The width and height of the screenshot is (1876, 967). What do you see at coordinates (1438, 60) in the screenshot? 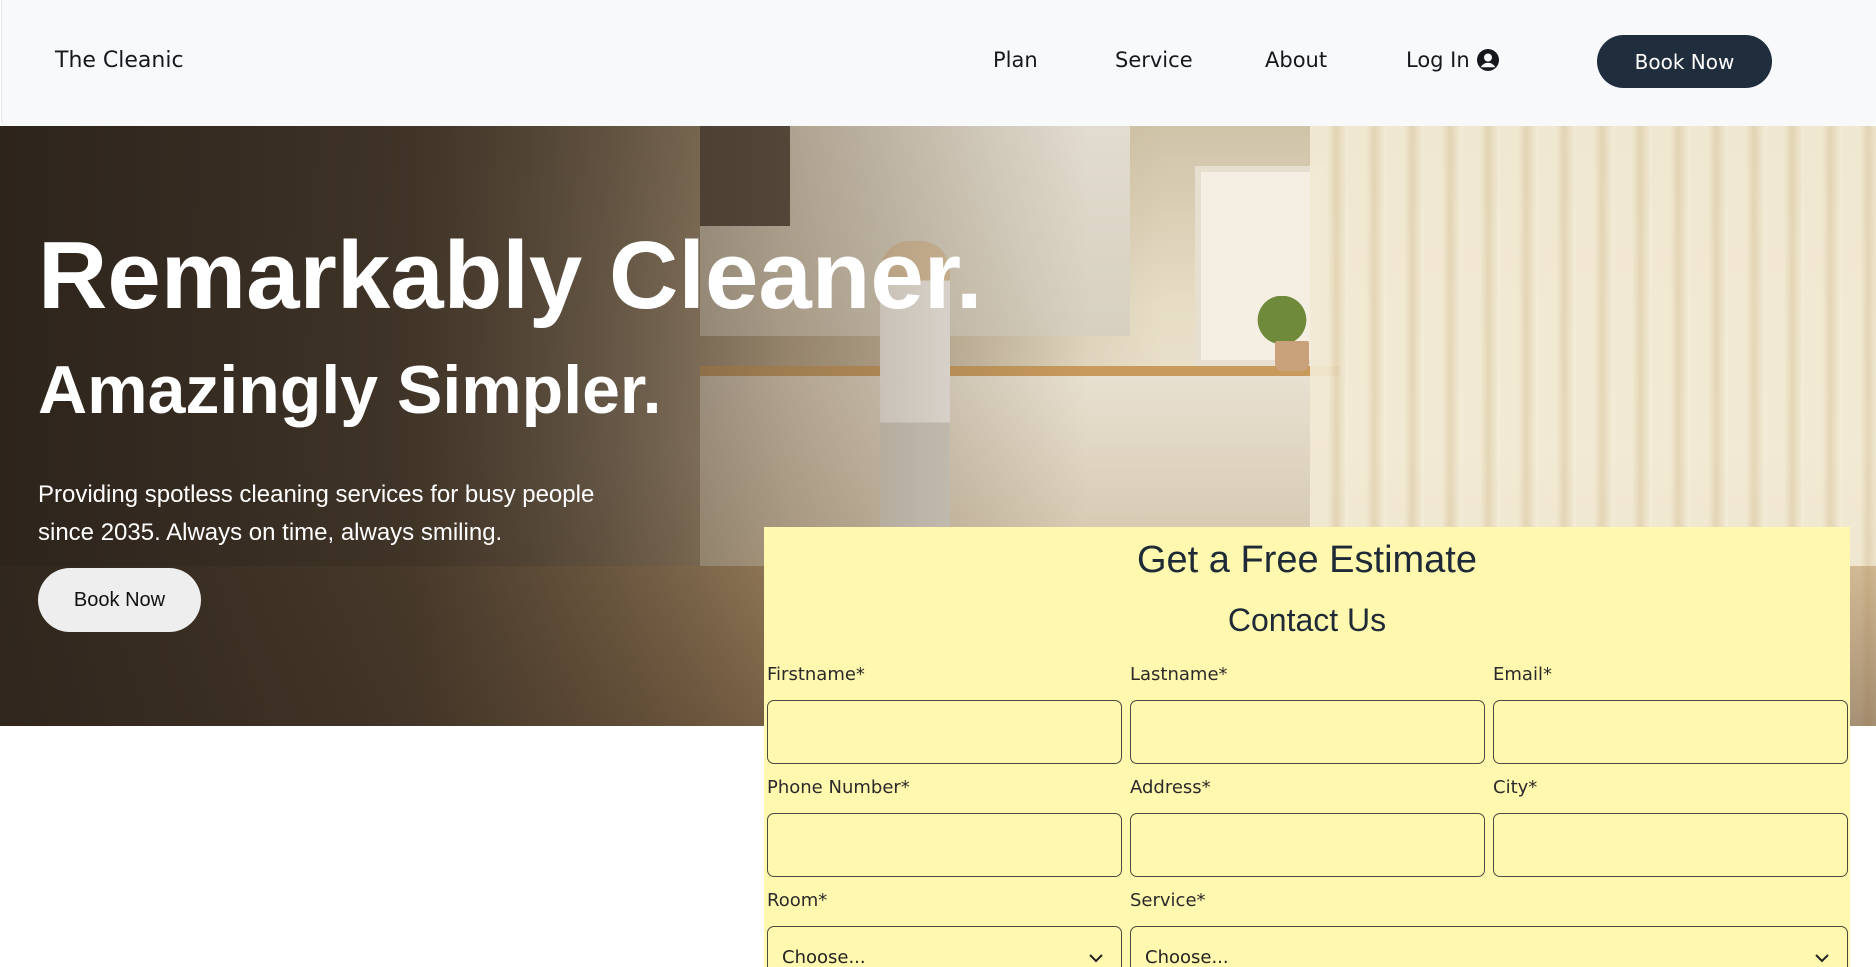
I see `login-label: Log In` at bounding box center [1438, 60].